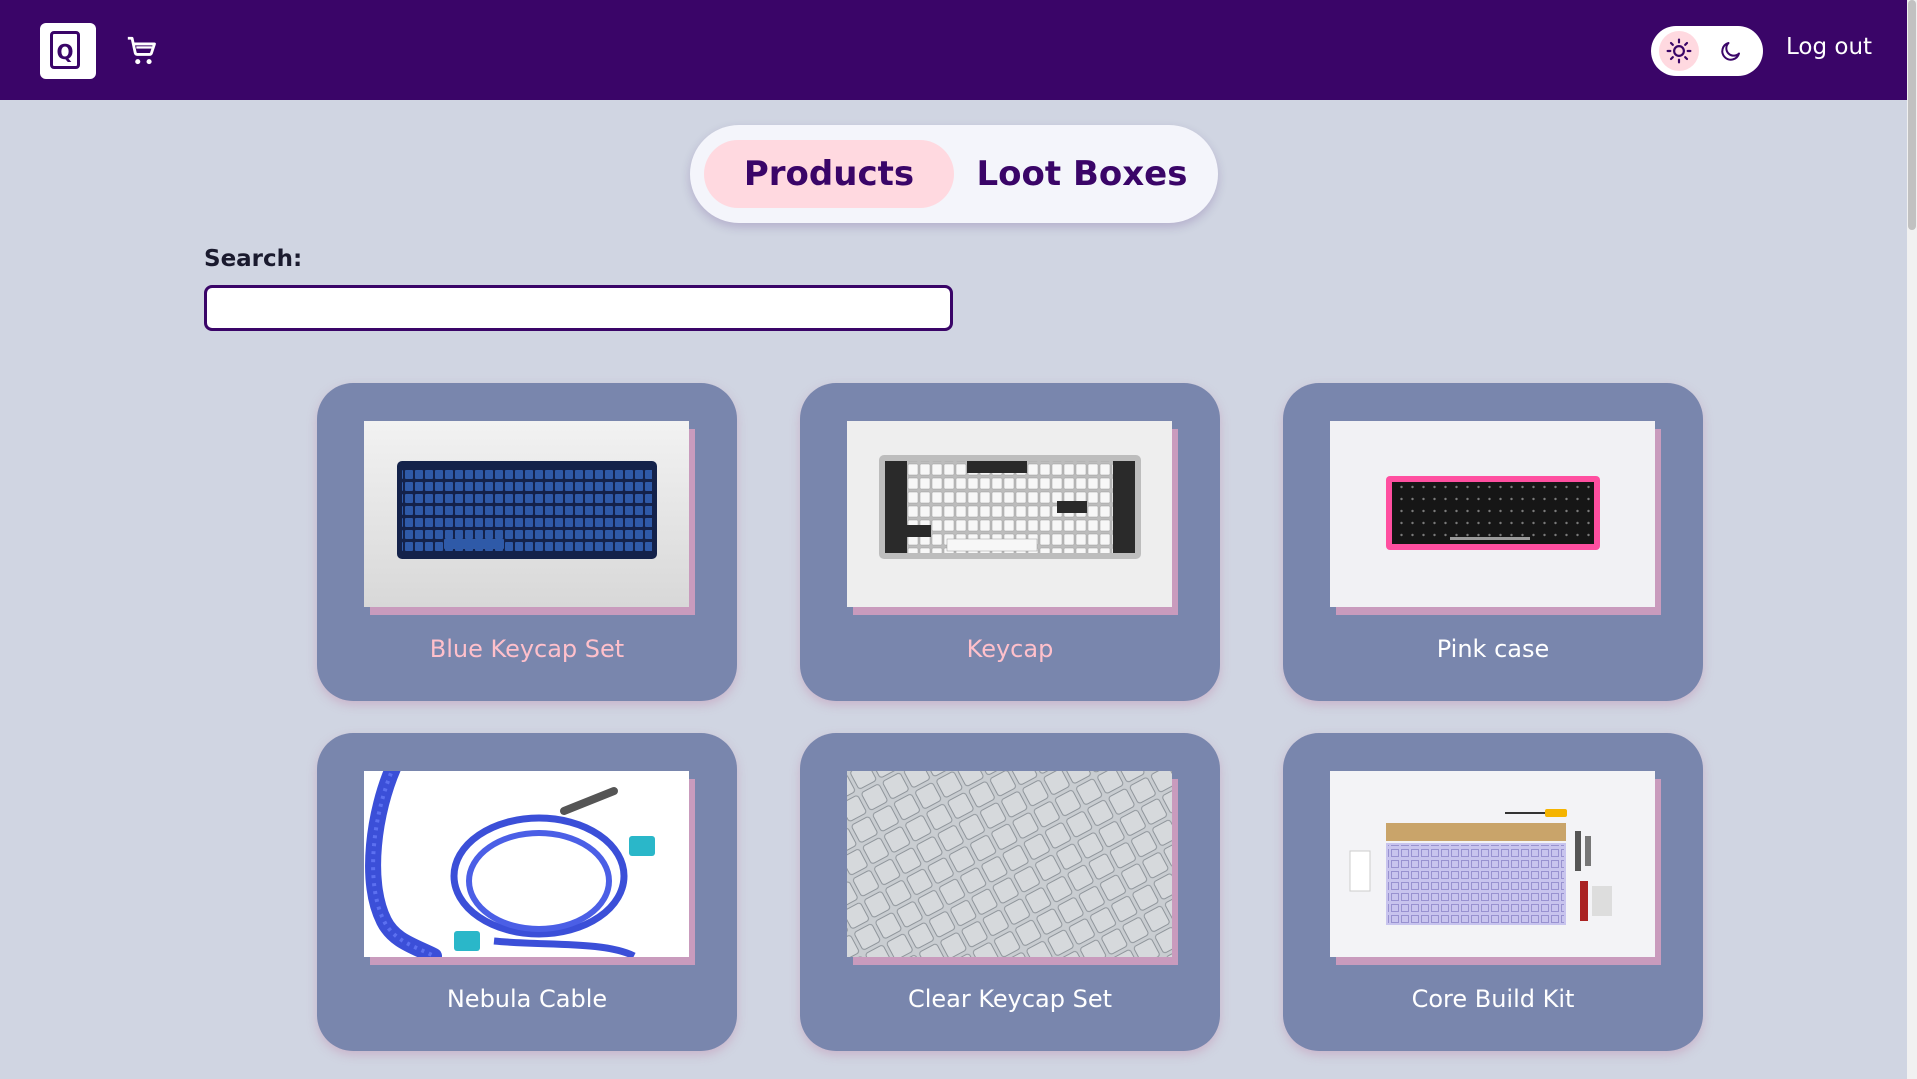 The width and height of the screenshot is (1917, 1079). Describe the element at coordinates (829, 174) in the screenshot. I see `tab-products: Products` at that location.